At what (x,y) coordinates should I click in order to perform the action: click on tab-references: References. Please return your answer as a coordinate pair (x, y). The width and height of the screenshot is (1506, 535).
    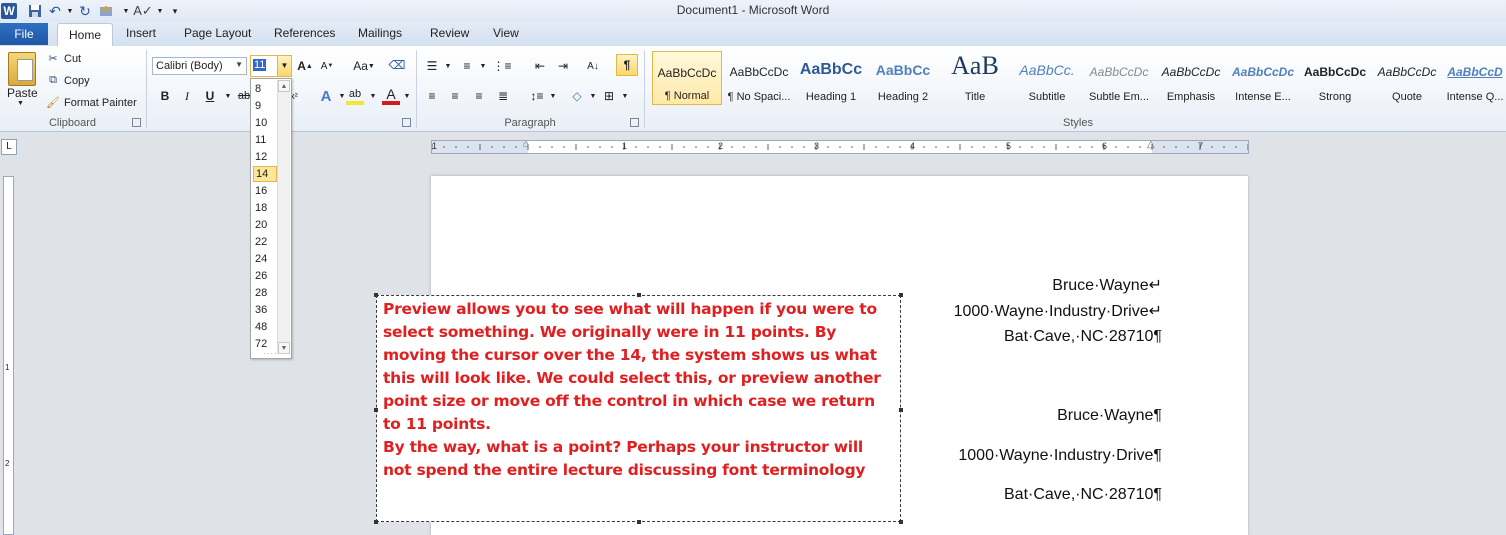
    Looking at the image, I should click on (304, 33).